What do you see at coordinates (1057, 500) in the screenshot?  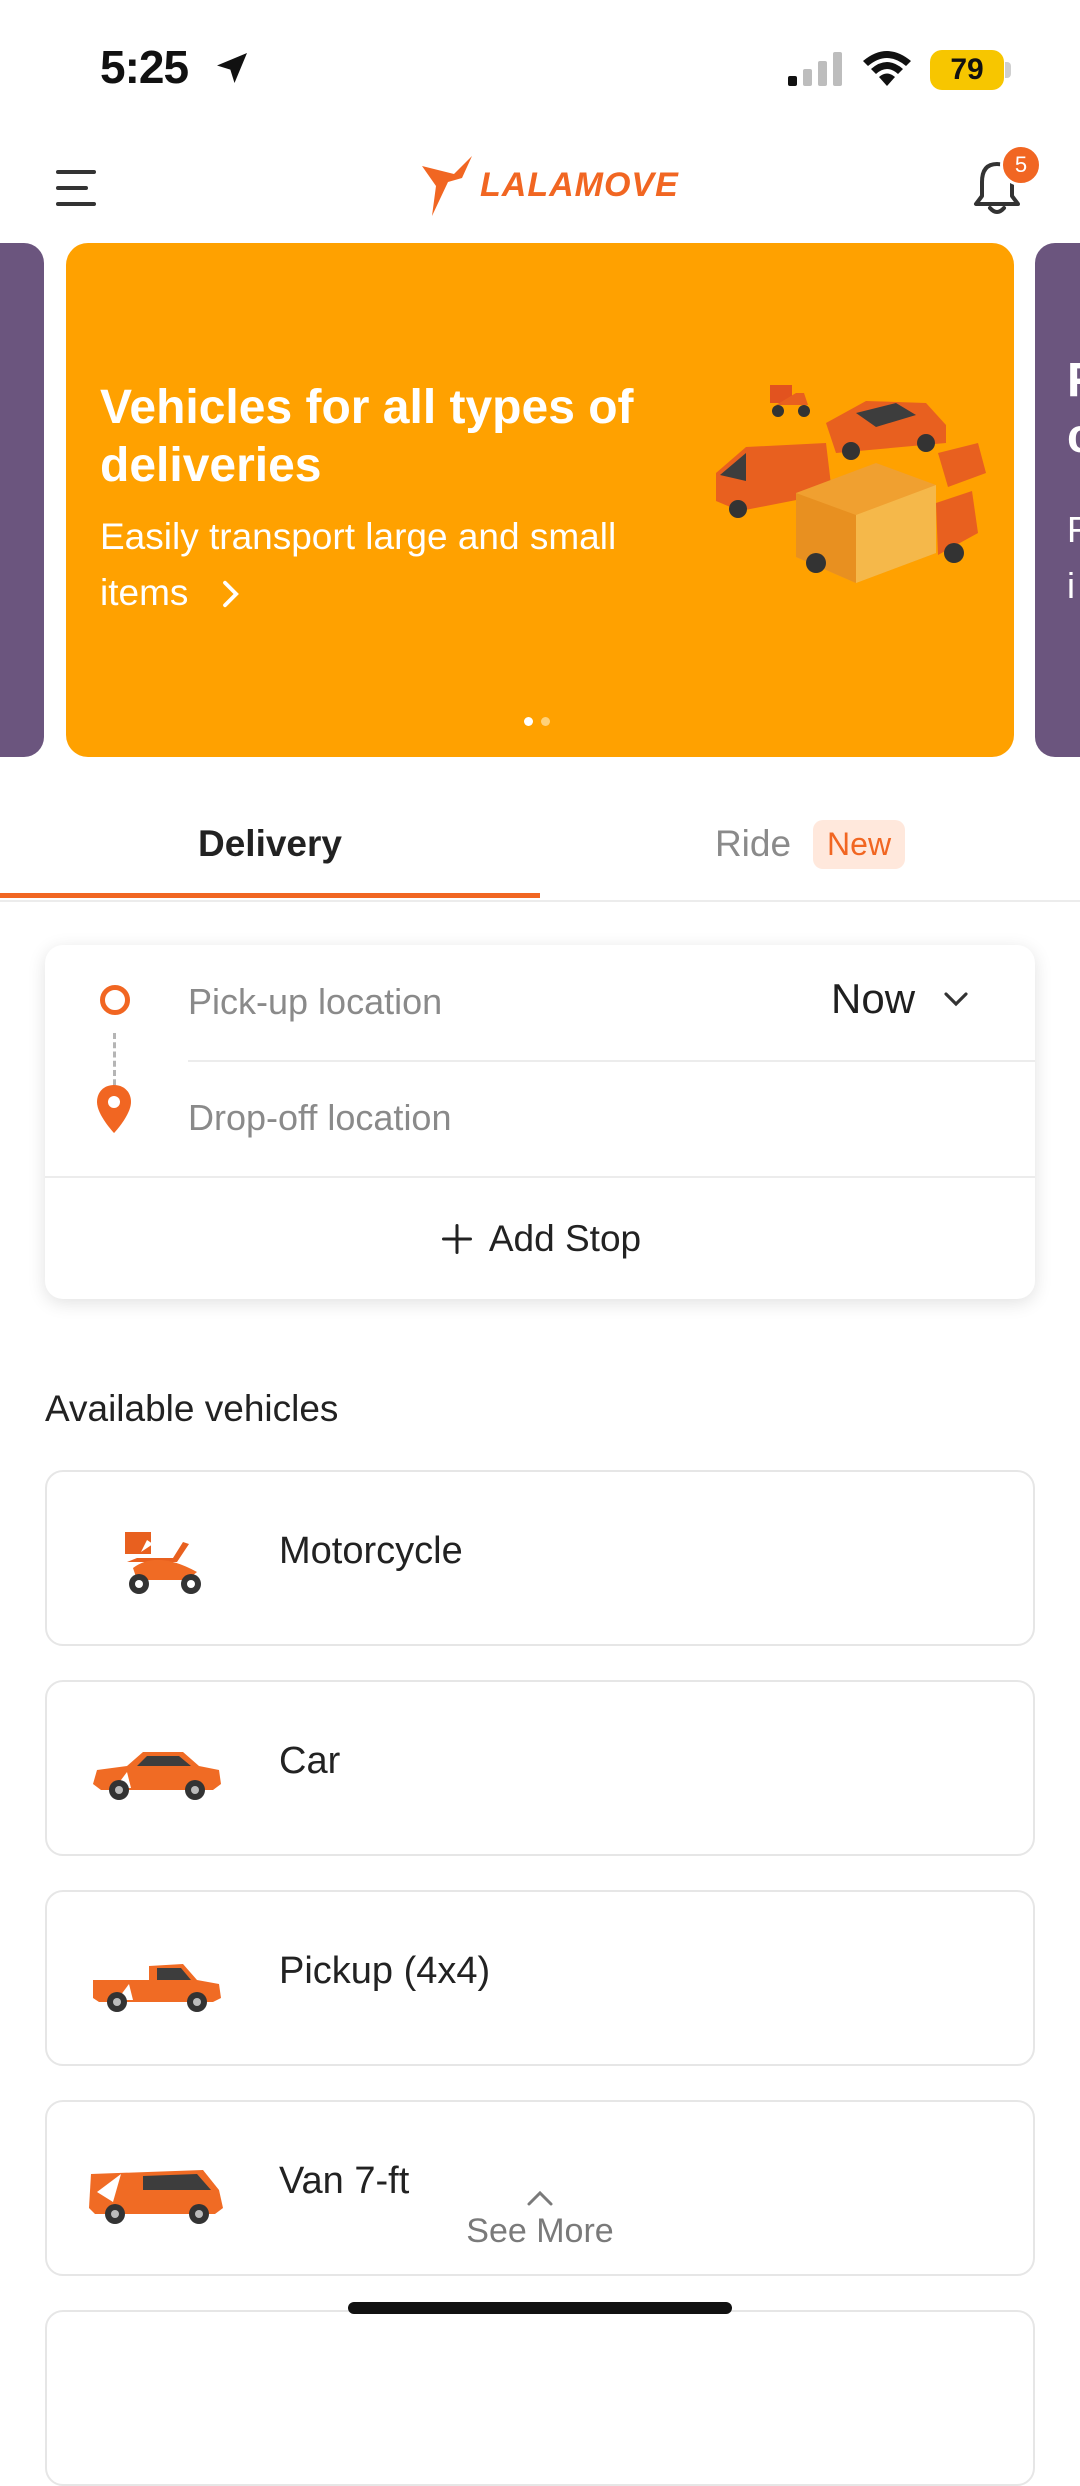 I see `banner-next-slide: F c F i` at bounding box center [1057, 500].